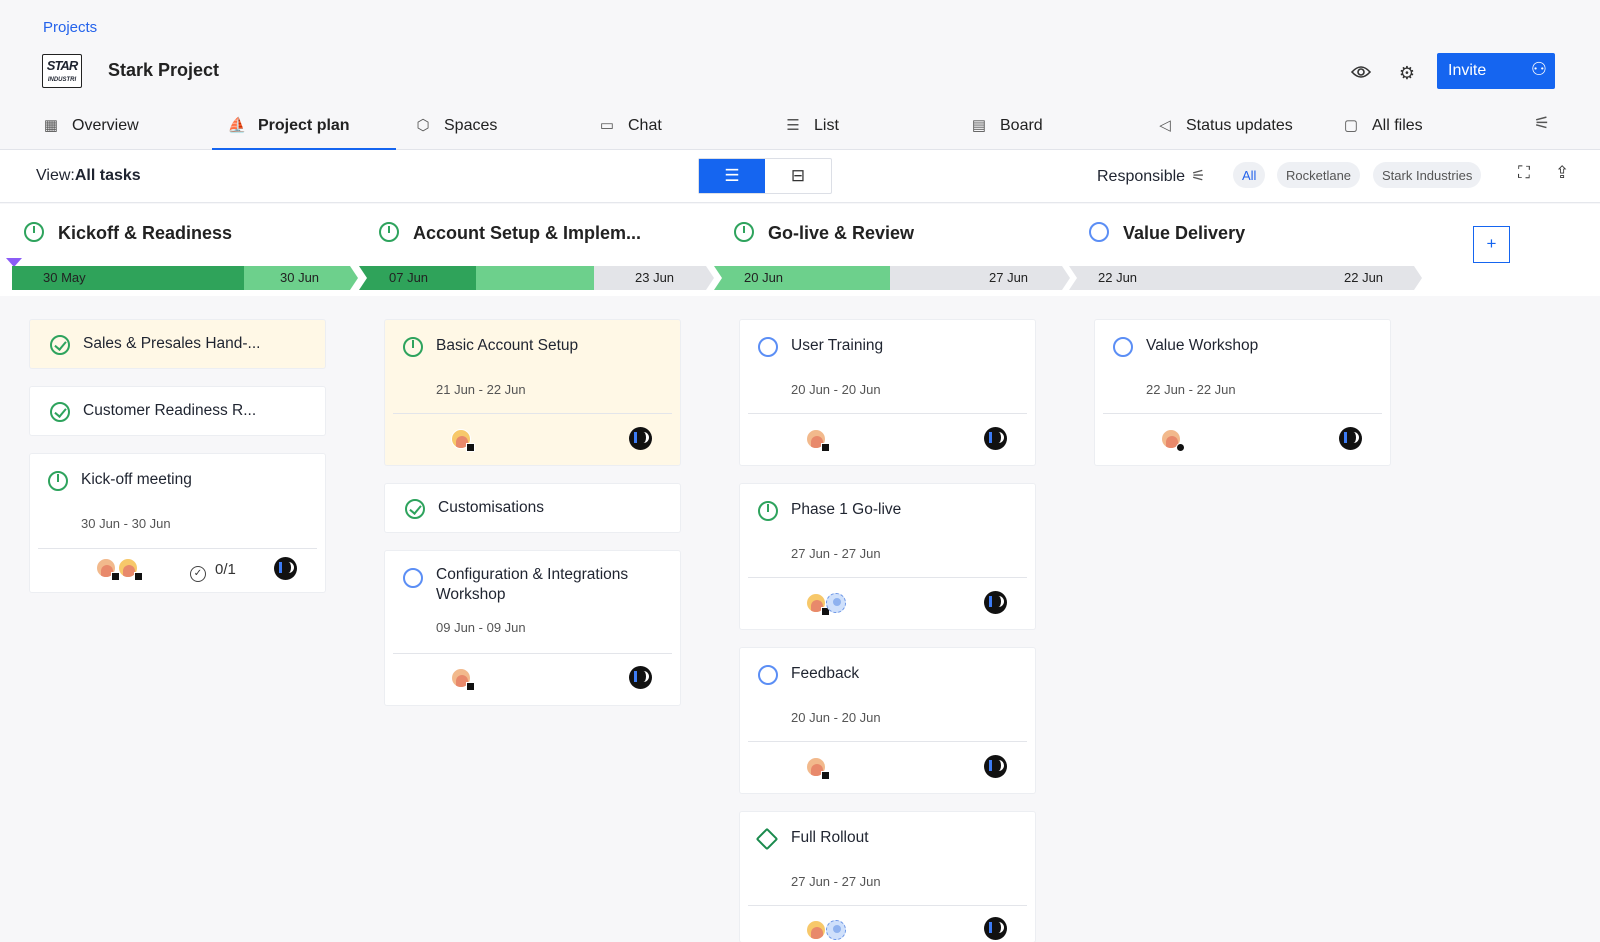 The image size is (1600, 942). Describe the element at coordinates (1542, 123) in the screenshot. I see `tabs-settings-icon: ⚟` at that location.